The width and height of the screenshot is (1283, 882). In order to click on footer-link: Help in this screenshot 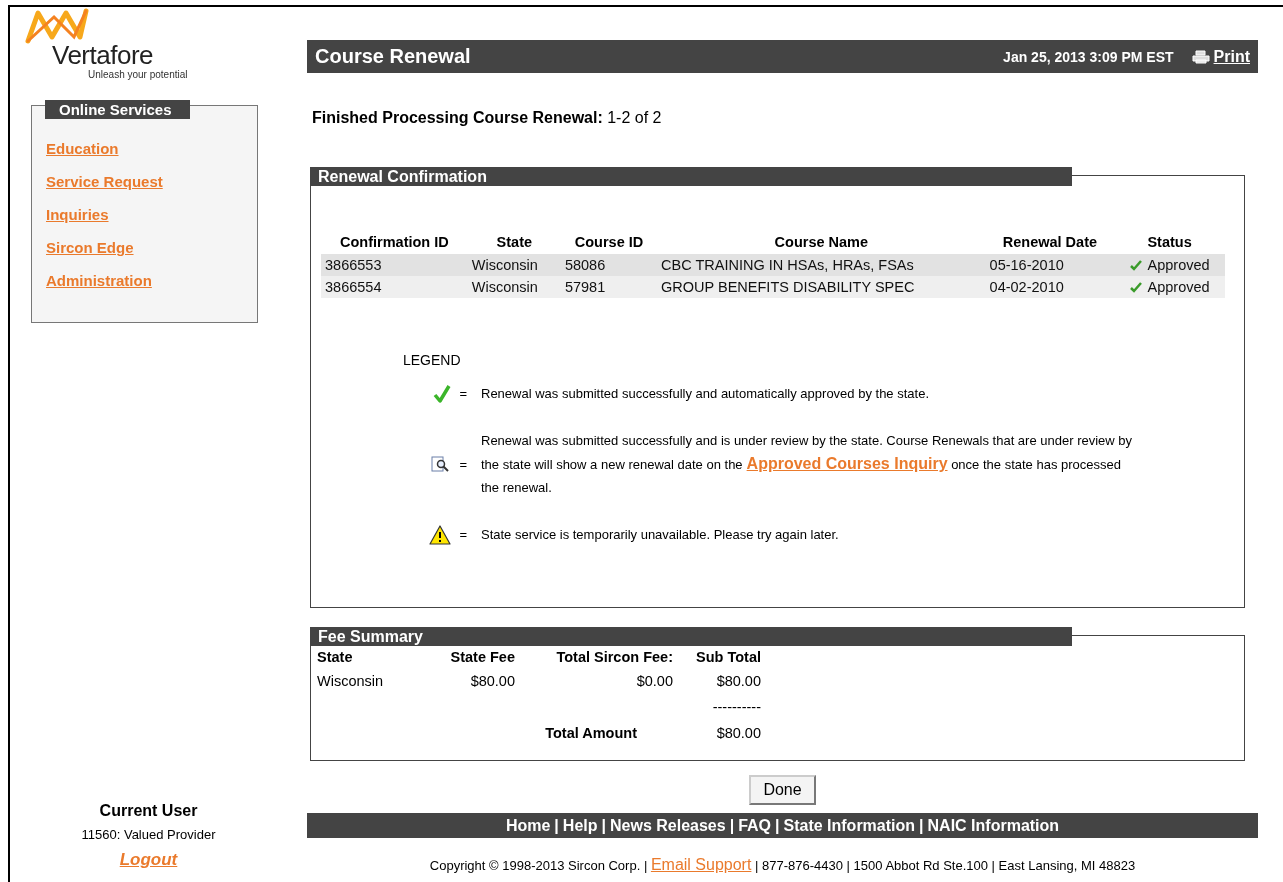, I will do `click(580, 825)`.